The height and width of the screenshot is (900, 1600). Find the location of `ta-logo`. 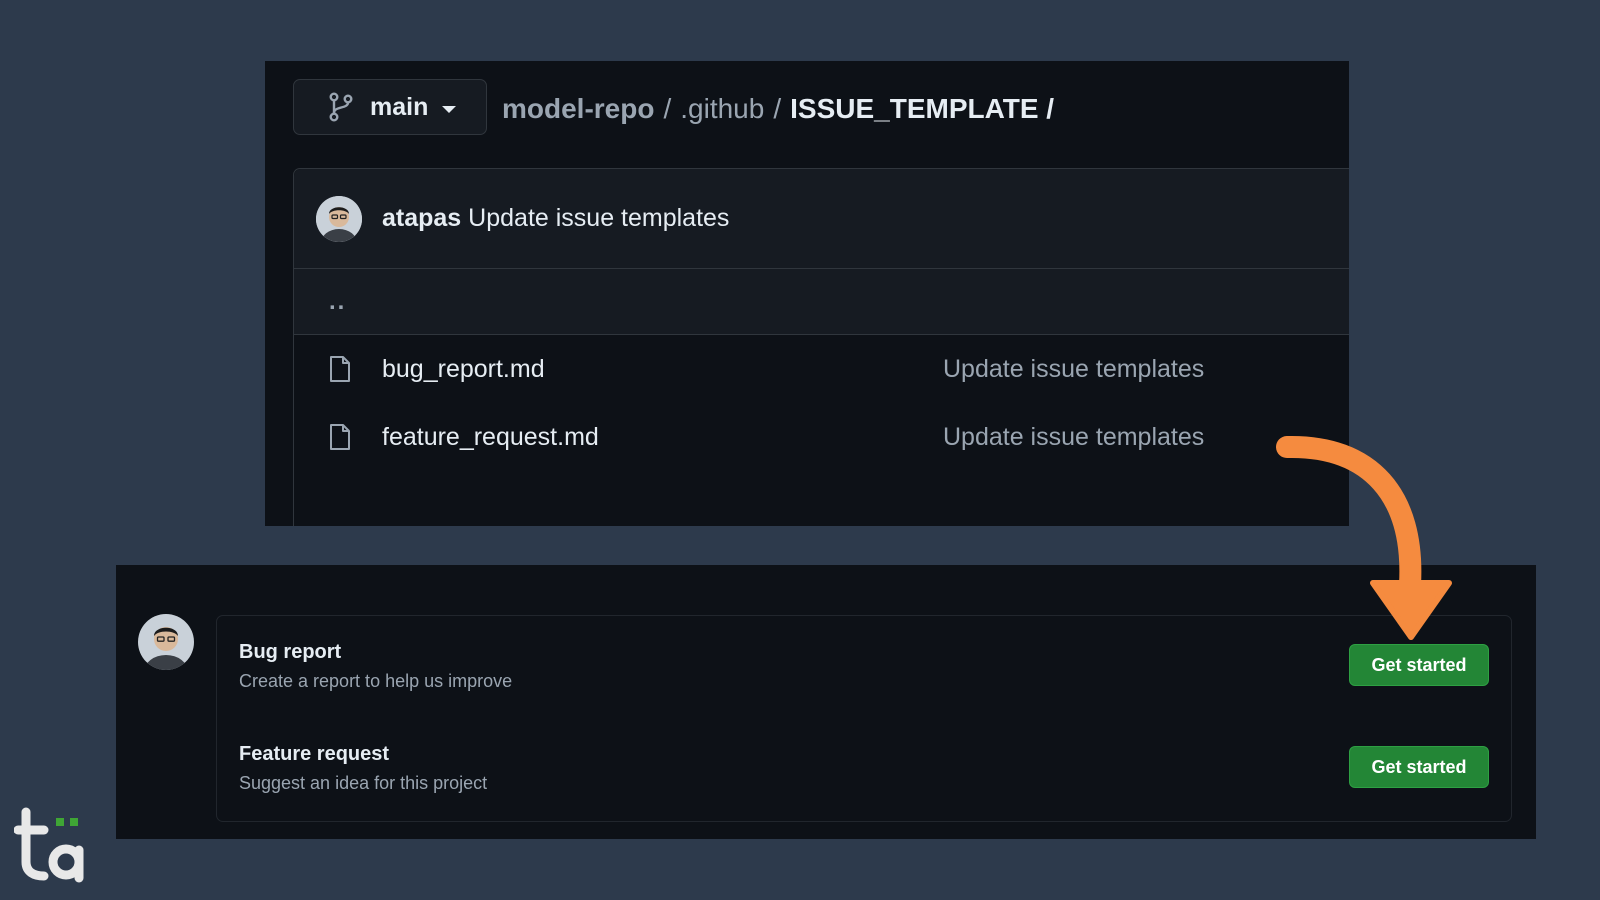

ta-logo is located at coordinates (49, 848).